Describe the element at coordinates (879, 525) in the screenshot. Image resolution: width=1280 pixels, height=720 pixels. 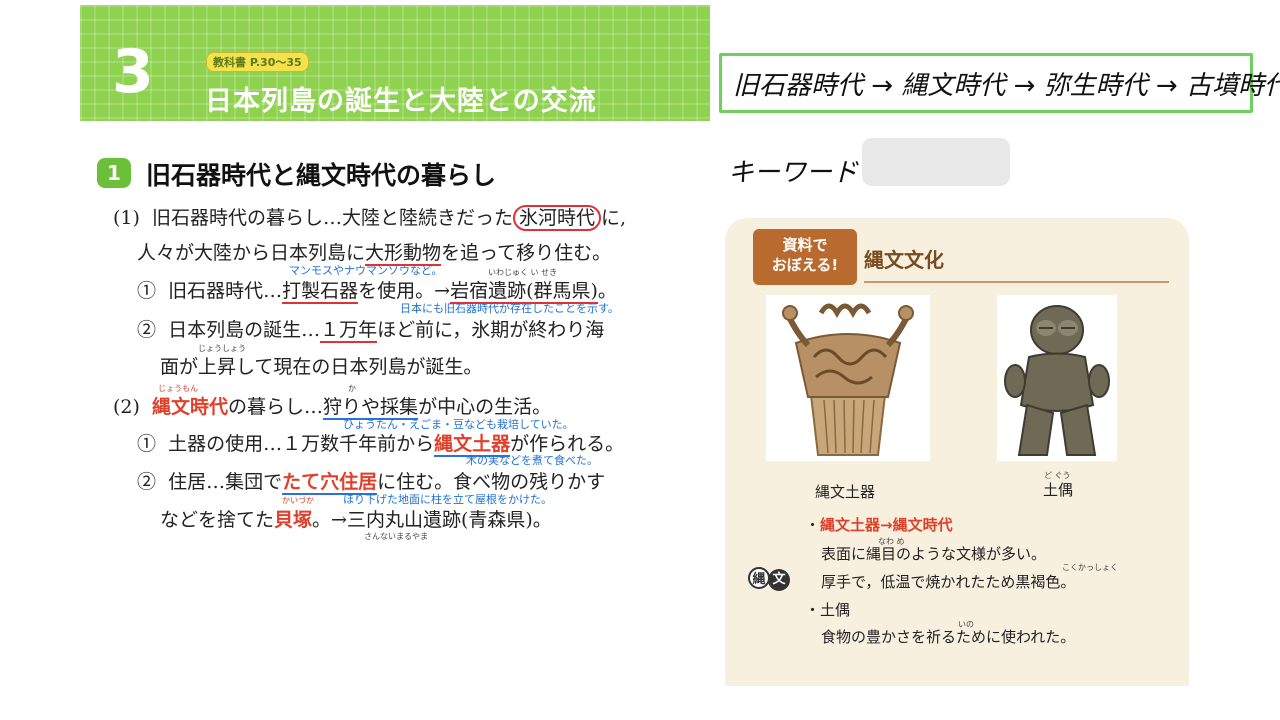
I see `bullet-1-title: ・縄文土器→縄文時代` at that location.